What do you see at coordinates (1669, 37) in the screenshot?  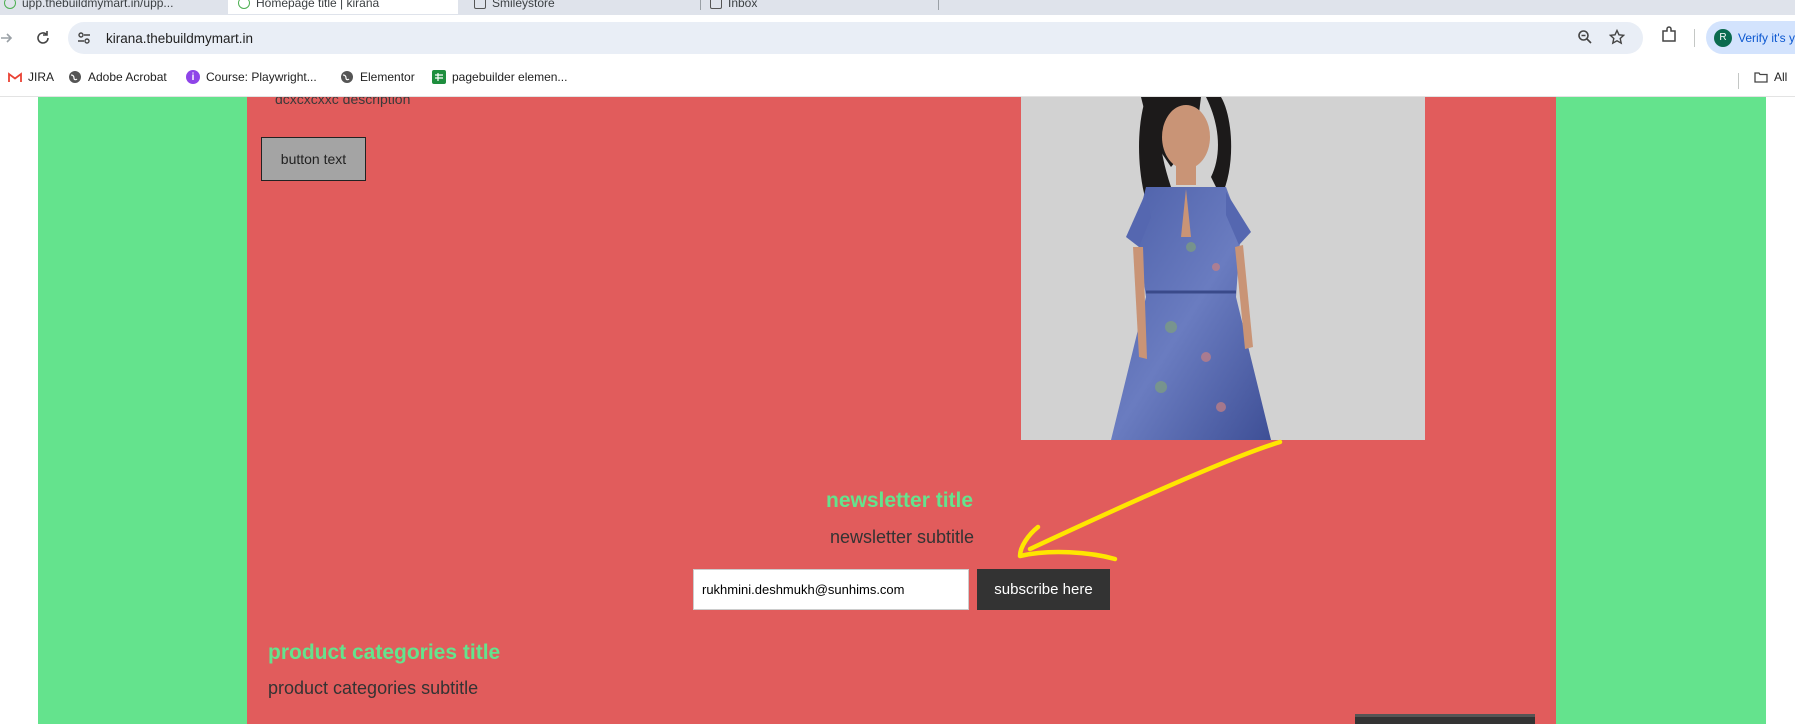 I see `extensions-icon` at bounding box center [1669, 37].